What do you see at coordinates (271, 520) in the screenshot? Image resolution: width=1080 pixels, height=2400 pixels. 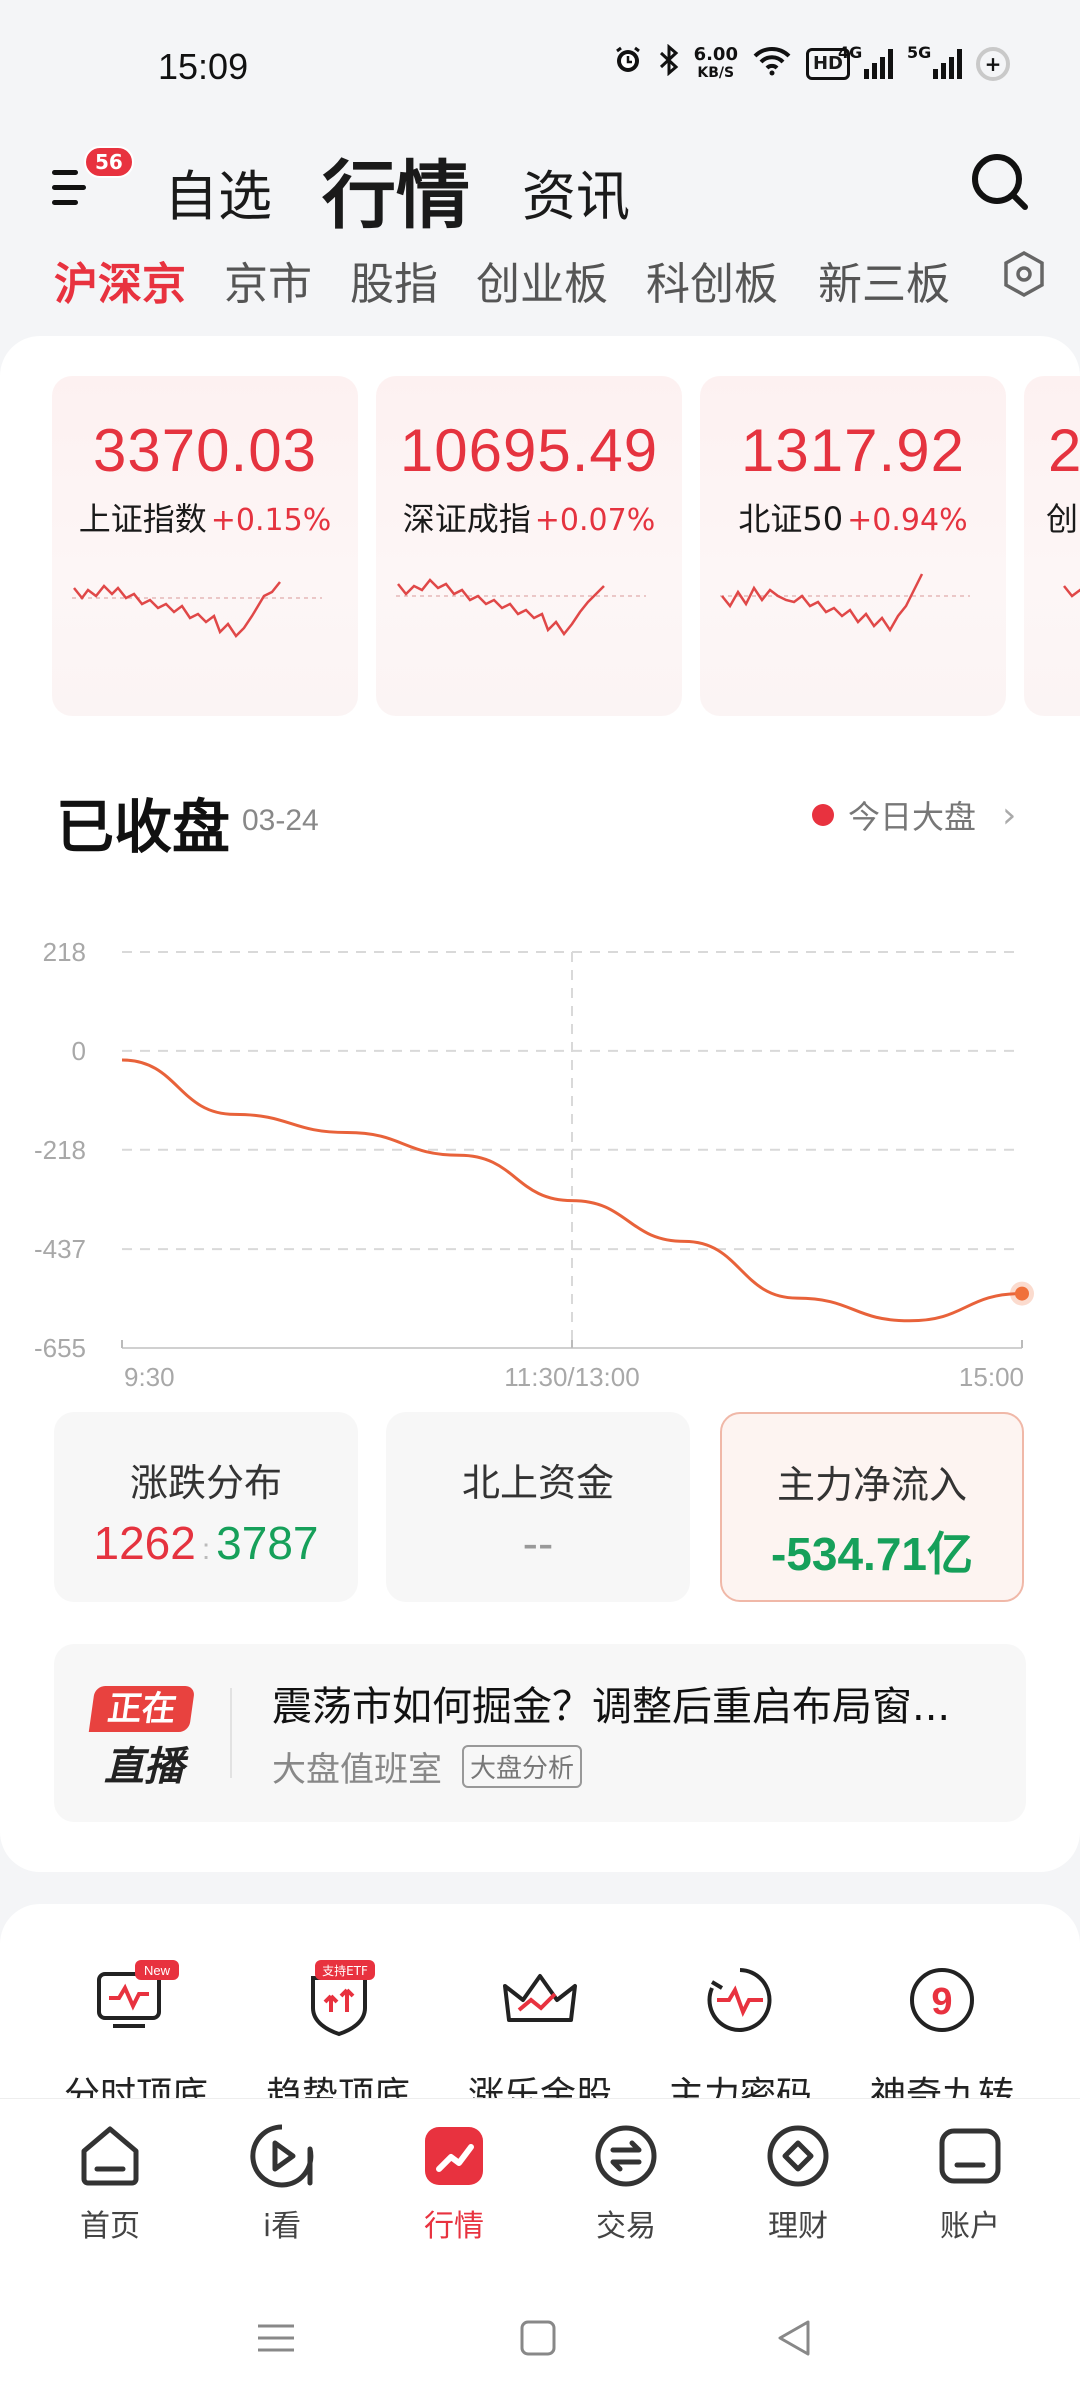 I see `index-change: +0.15%` at bounding box center [271, 520].